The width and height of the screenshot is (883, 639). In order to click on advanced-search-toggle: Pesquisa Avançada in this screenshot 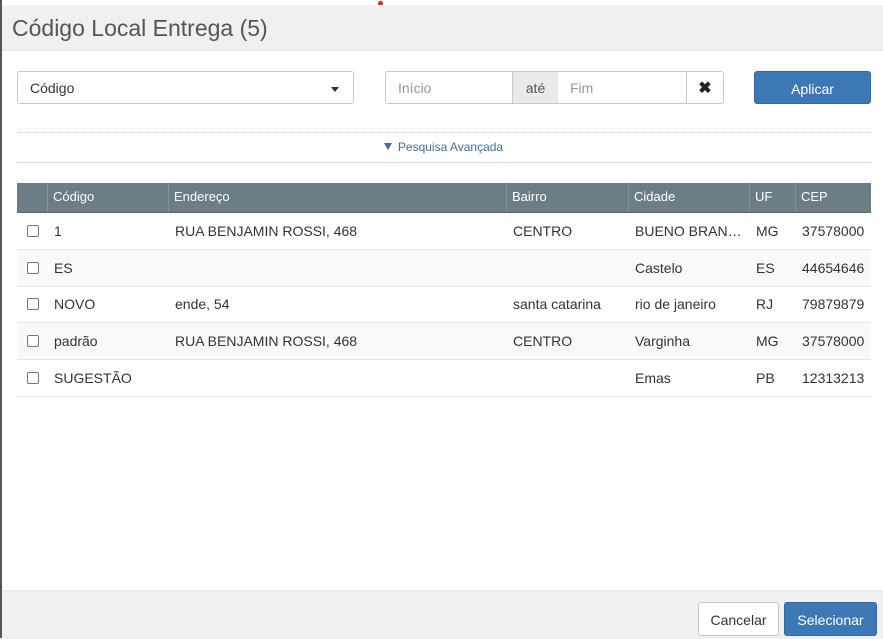, I will do `click(442, 147)`.